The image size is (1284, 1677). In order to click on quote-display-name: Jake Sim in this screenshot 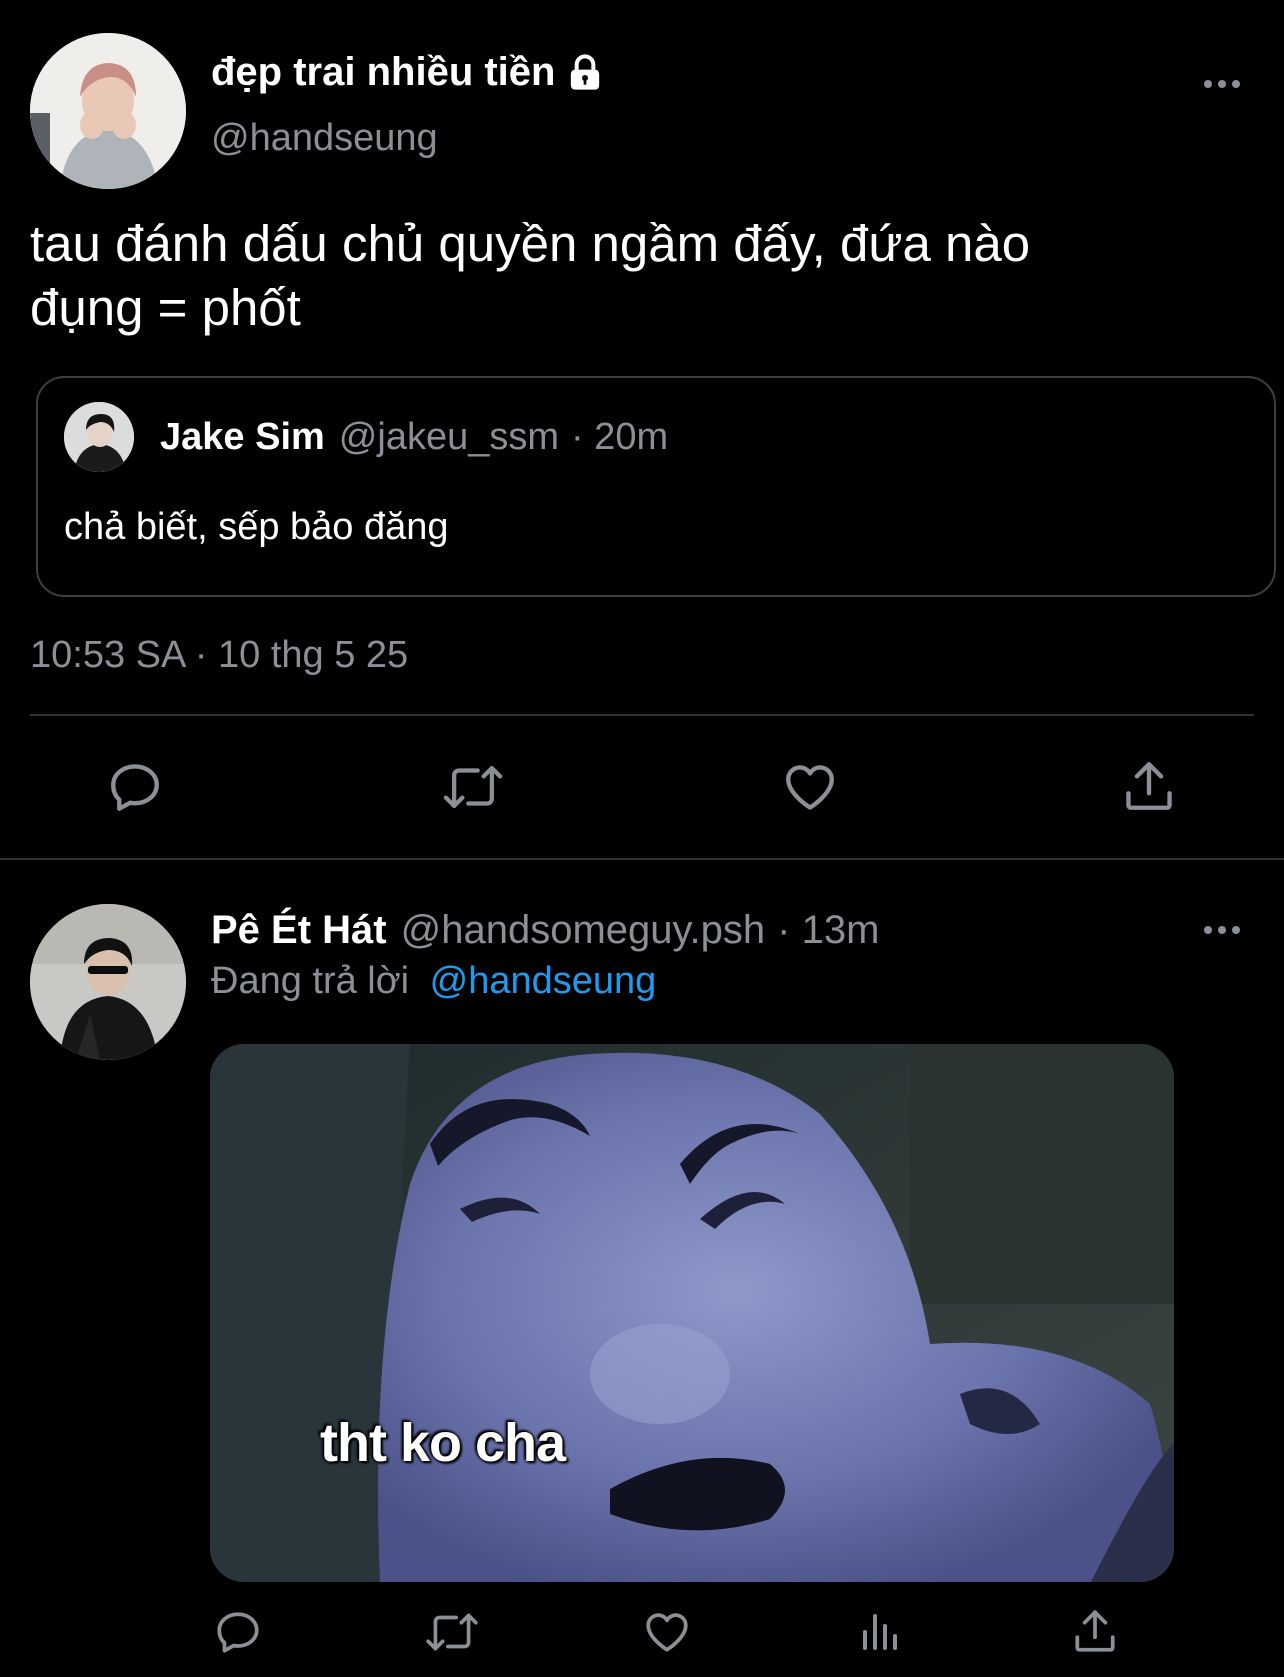, I will do `click(242, 437)`.